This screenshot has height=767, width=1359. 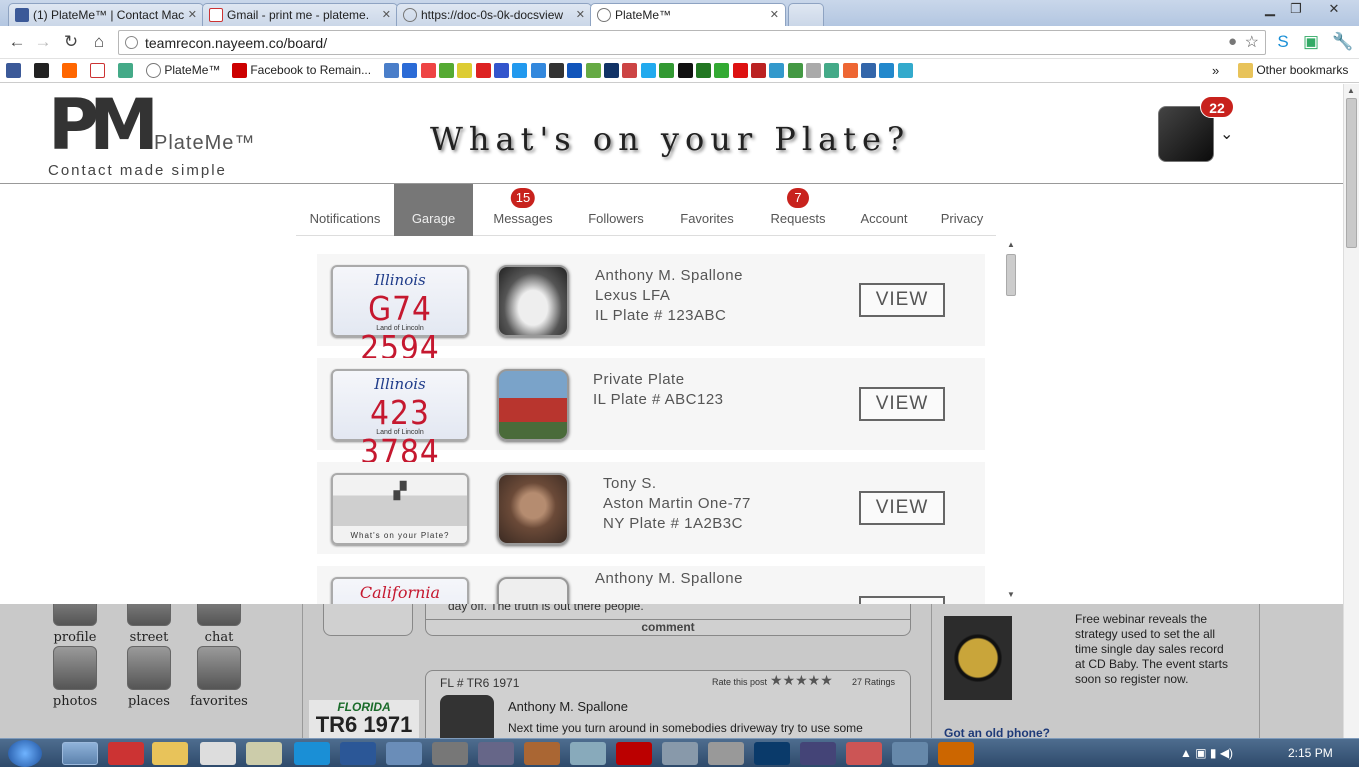 I want to click on tab-plateme: PlateMe™ ✕, so click(x=688, y=15).